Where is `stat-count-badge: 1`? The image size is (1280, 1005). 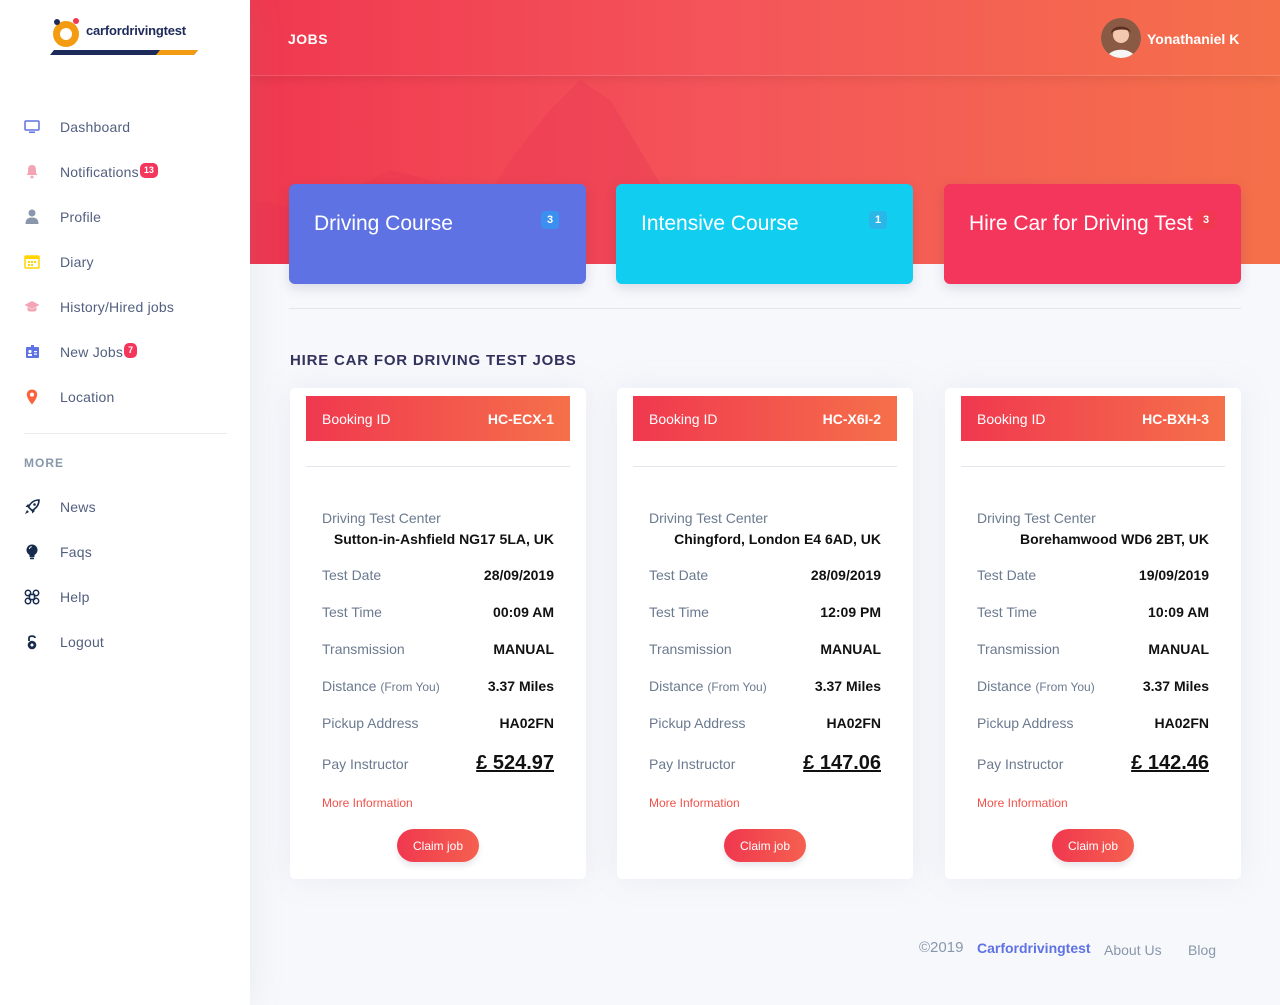
stat-count-badge: 1 is located at coordinates (878, 220).